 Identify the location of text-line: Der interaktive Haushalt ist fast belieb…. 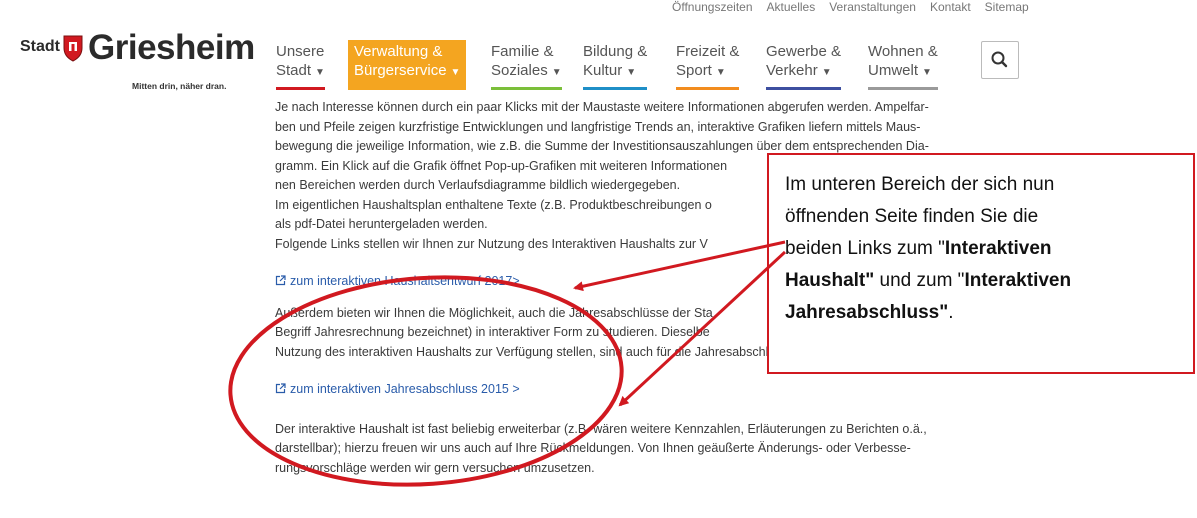
(601, 428).